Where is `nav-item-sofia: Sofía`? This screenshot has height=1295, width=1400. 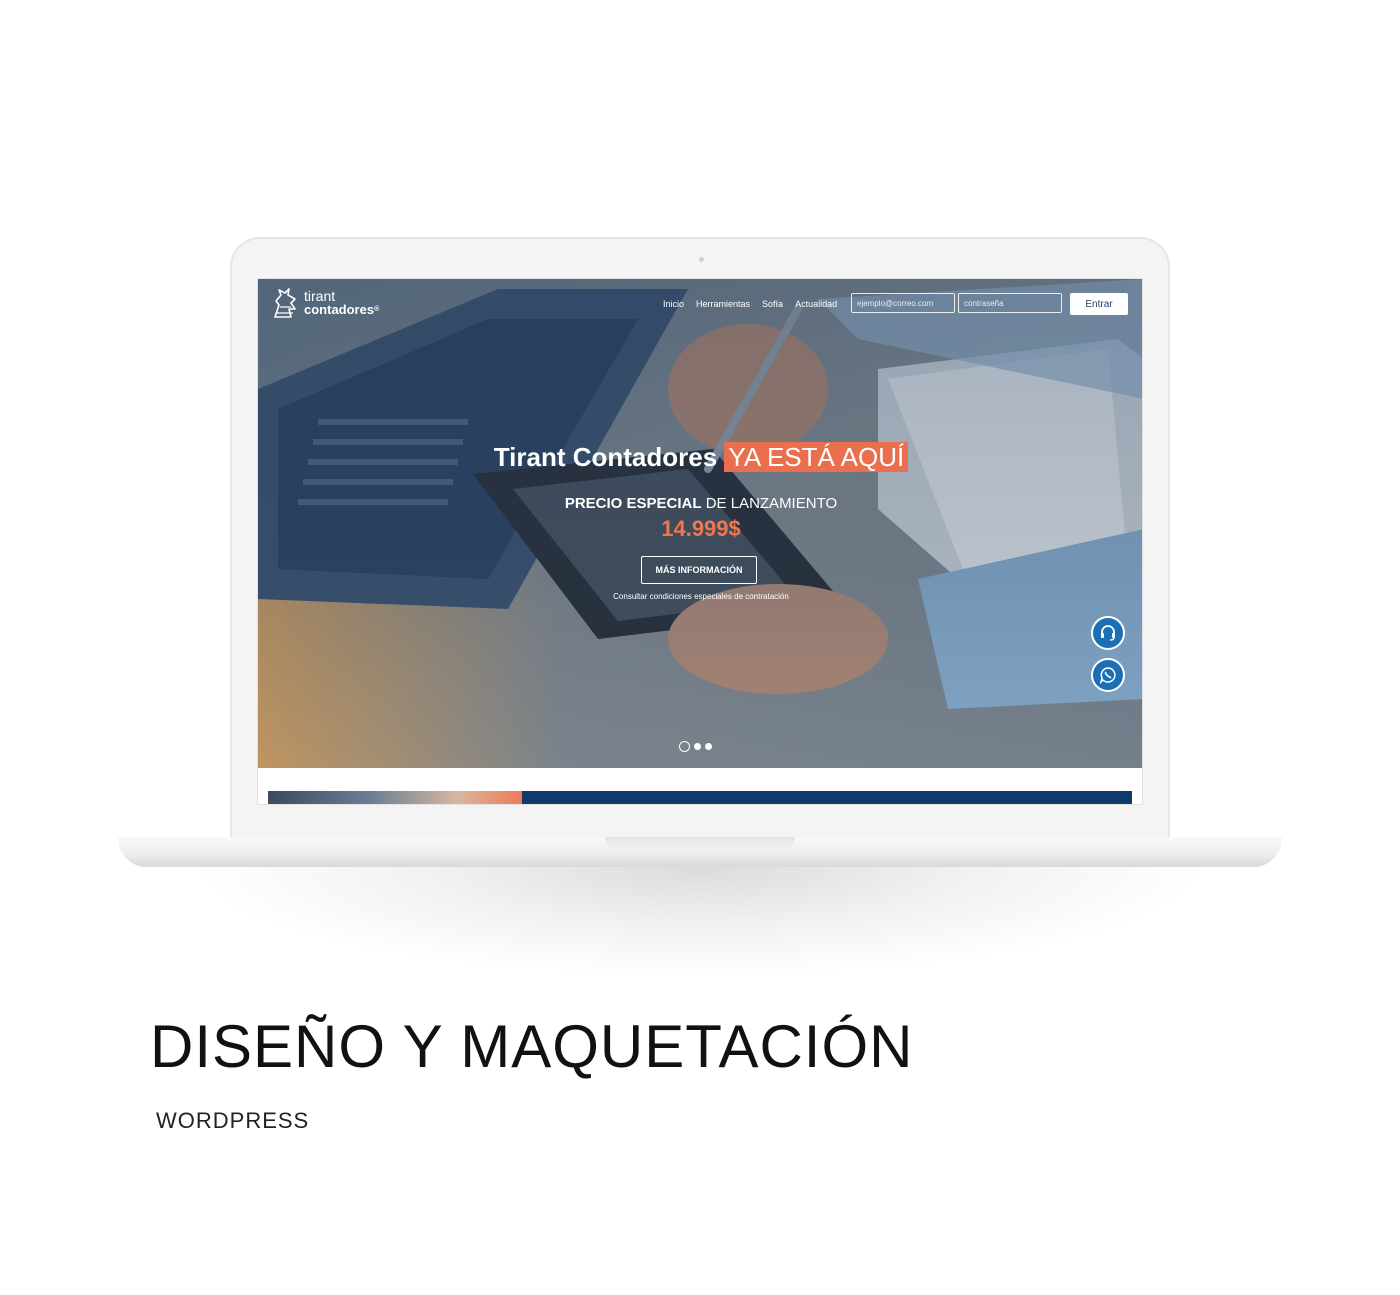 nav-item-sofia: Sofía is located at coordinates (772, 304).